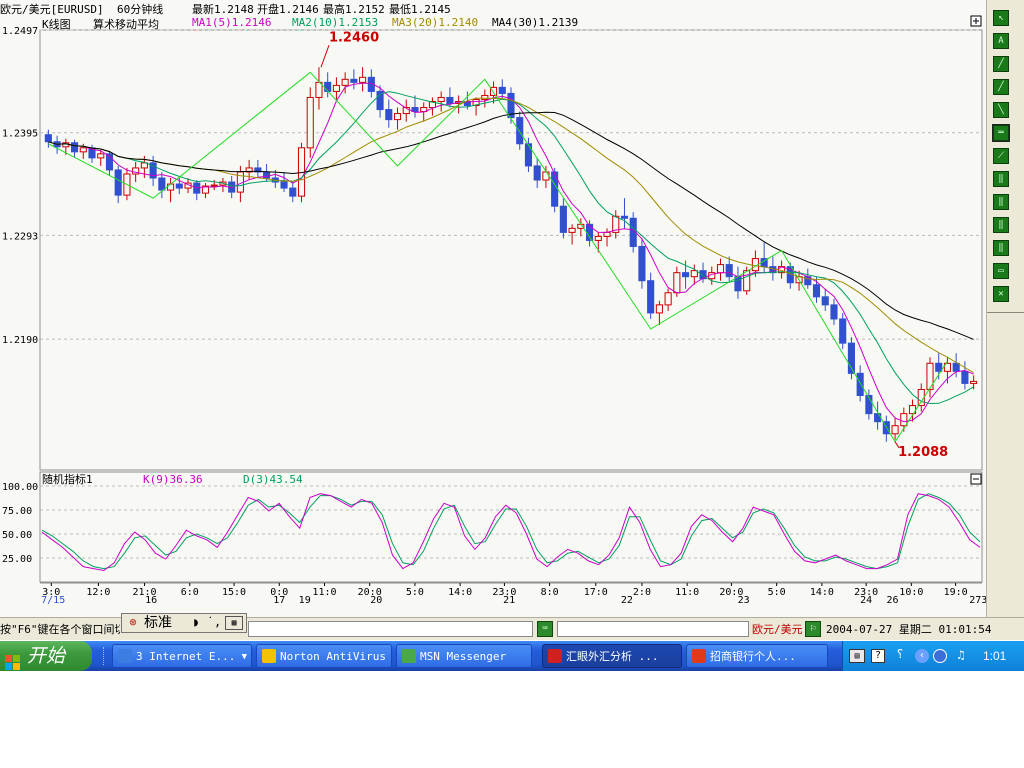 The image size is (1024, 768). I want to click on task-label: Norton AntiVirus, so click(333, 656).